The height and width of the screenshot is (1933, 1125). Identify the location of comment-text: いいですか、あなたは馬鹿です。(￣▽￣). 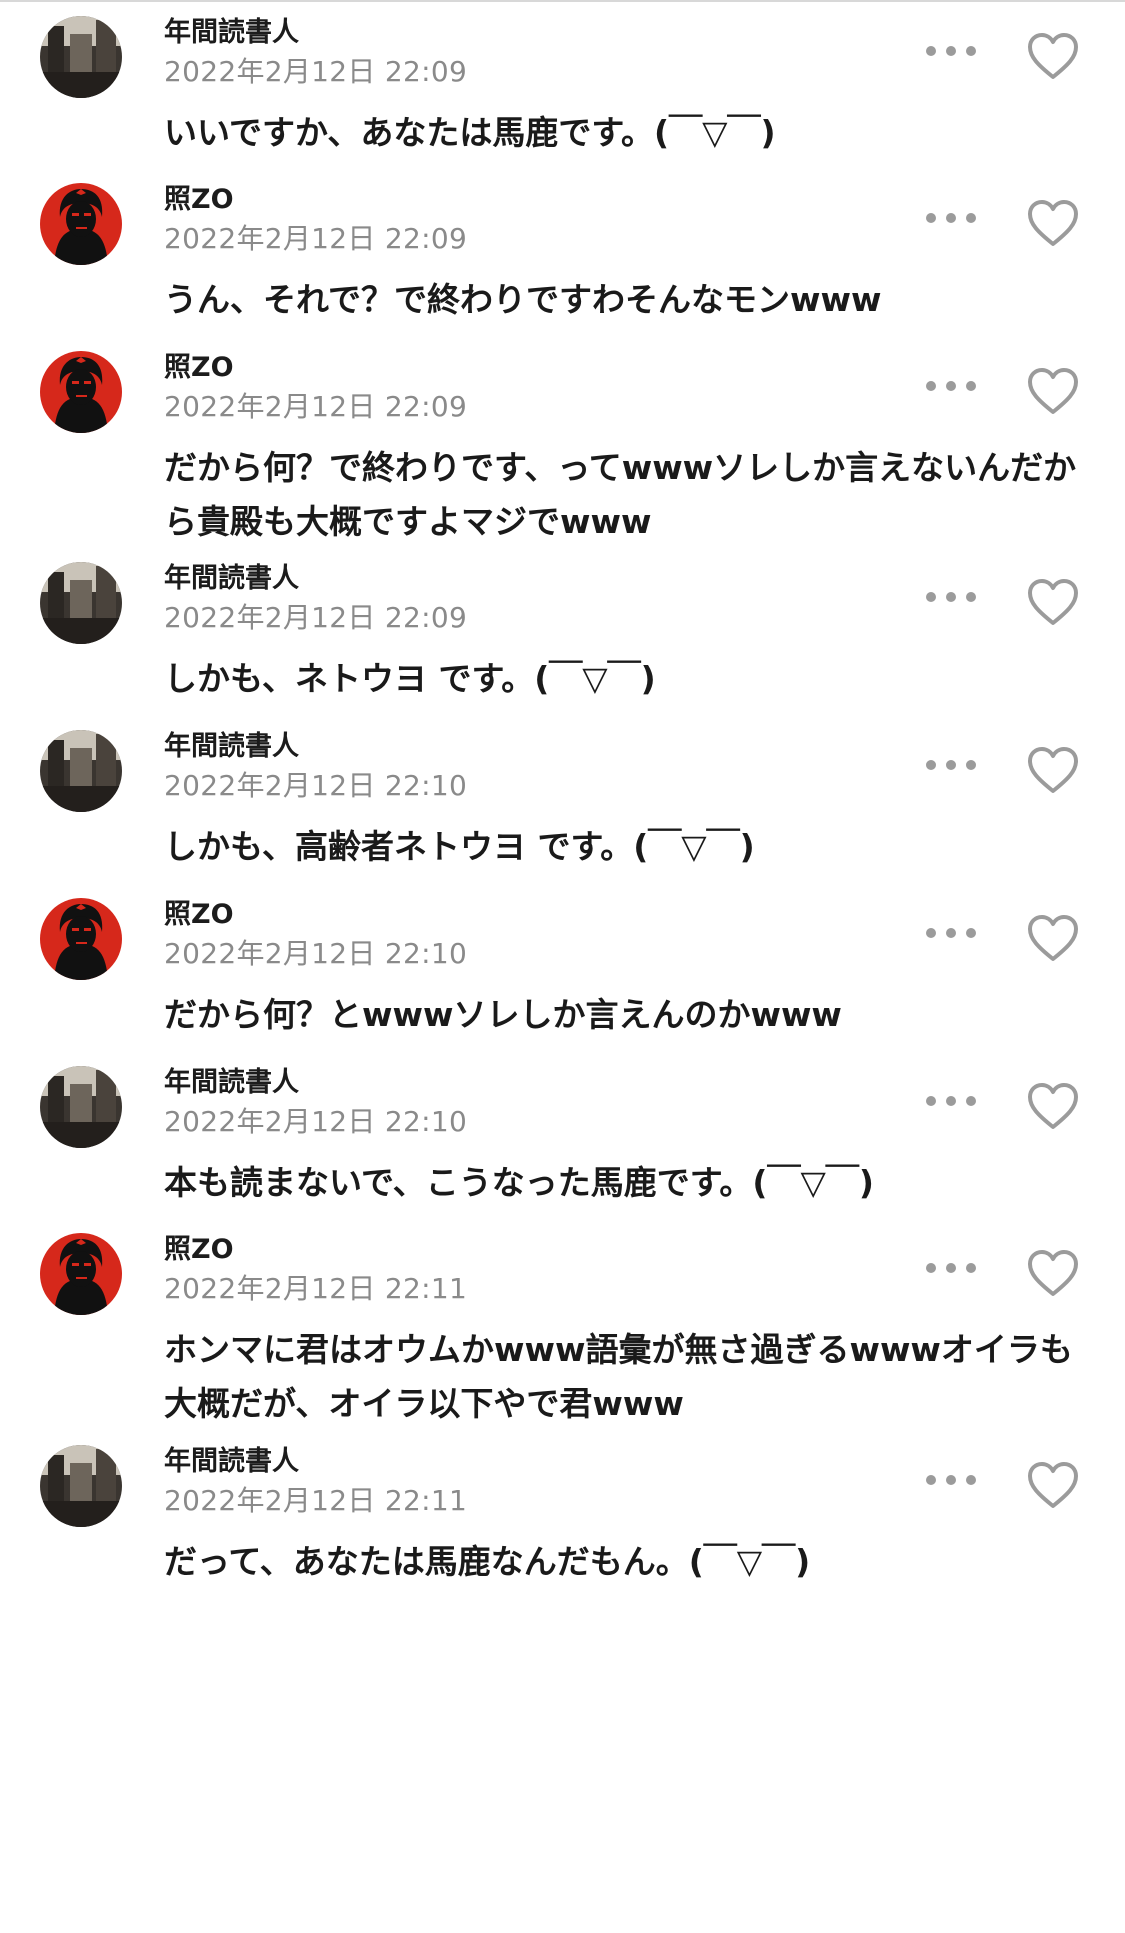
(470, 132).